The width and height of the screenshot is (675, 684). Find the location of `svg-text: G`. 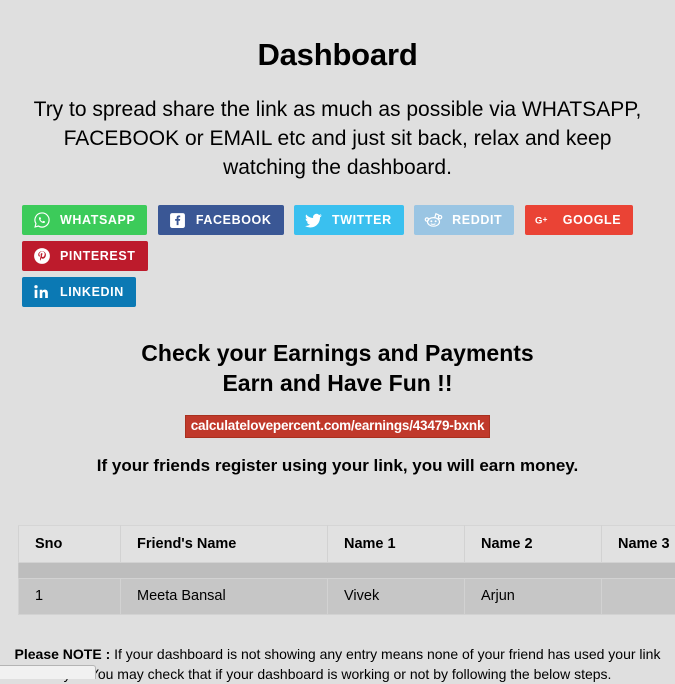

svg-text: G is located at coordinates (539, 220).